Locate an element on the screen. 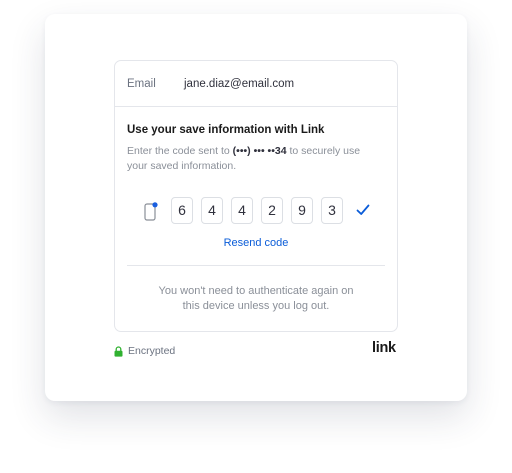  check-icon is located at coordinates (363, 209).